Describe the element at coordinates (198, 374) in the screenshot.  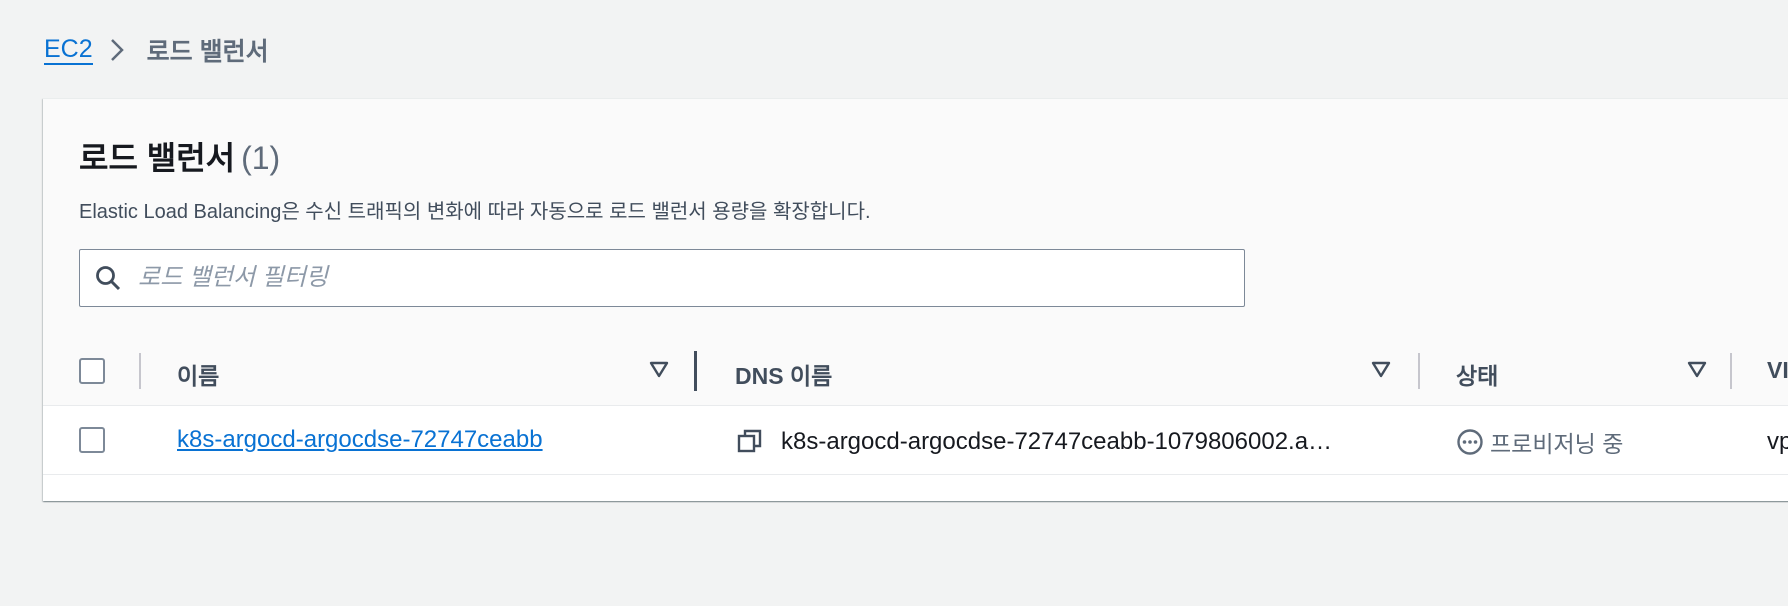
I see `column-header-name: 이름` at that location.